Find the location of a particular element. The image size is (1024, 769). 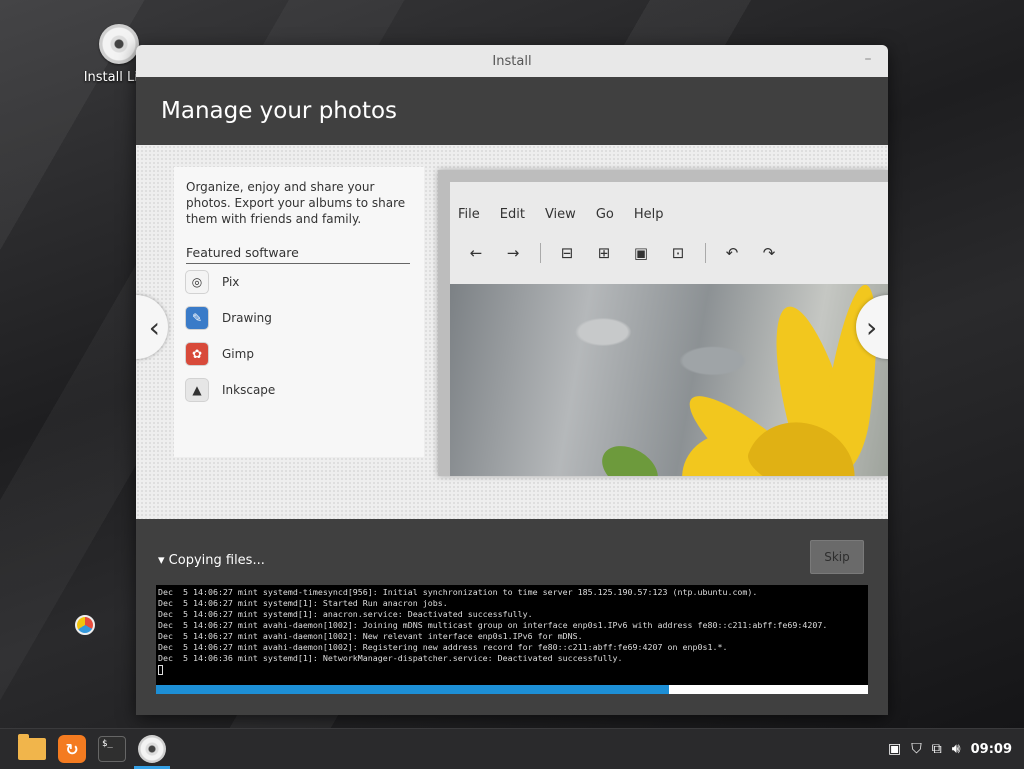

gimp-icon: ✿ is located at coordinates (197, 354).